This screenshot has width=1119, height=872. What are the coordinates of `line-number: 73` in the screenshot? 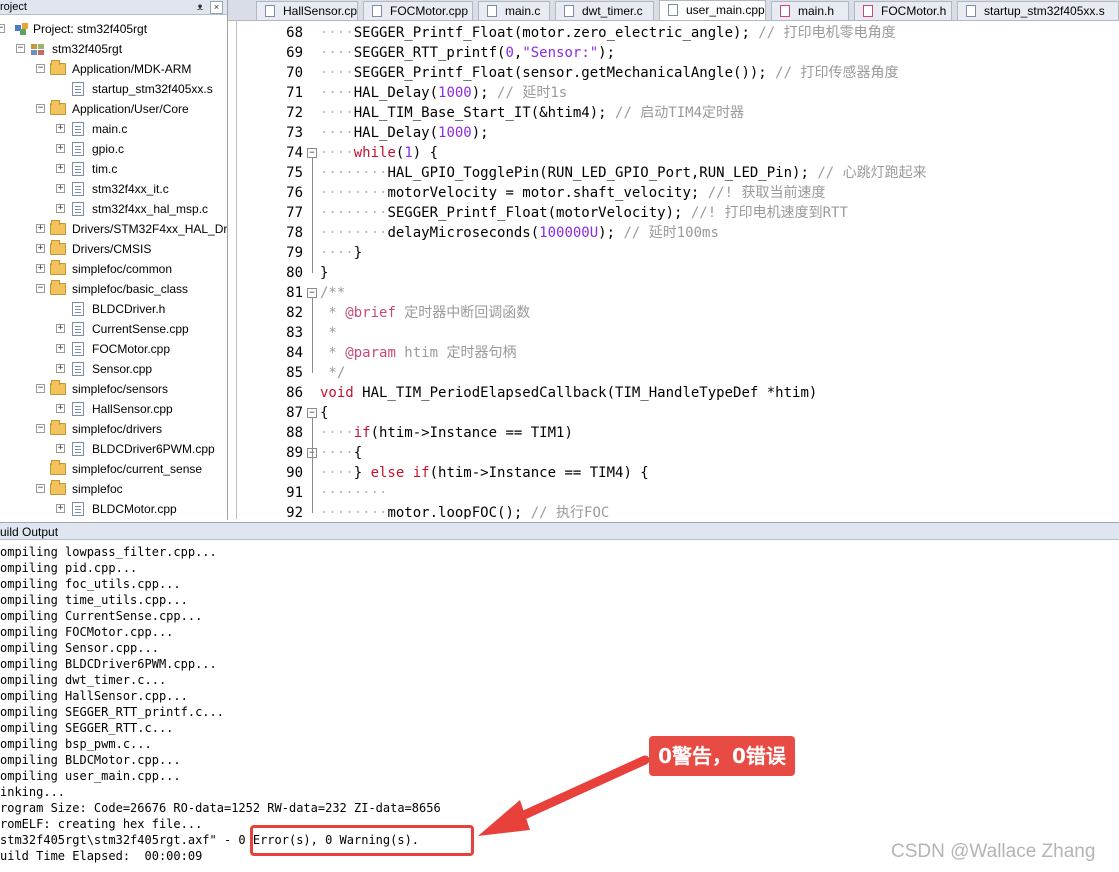 It's located at (294, 133).